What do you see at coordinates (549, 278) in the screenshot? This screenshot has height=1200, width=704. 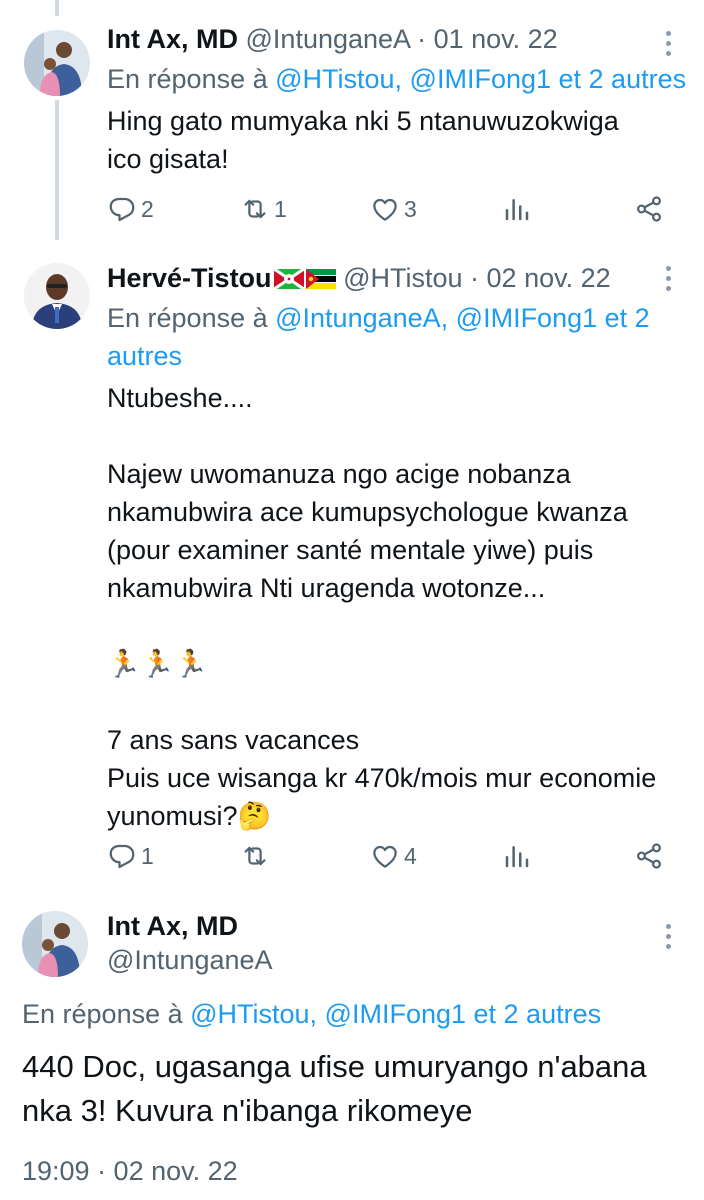 I see `tweet-date: 02 nov. 22` at bounding box center [549, 278].